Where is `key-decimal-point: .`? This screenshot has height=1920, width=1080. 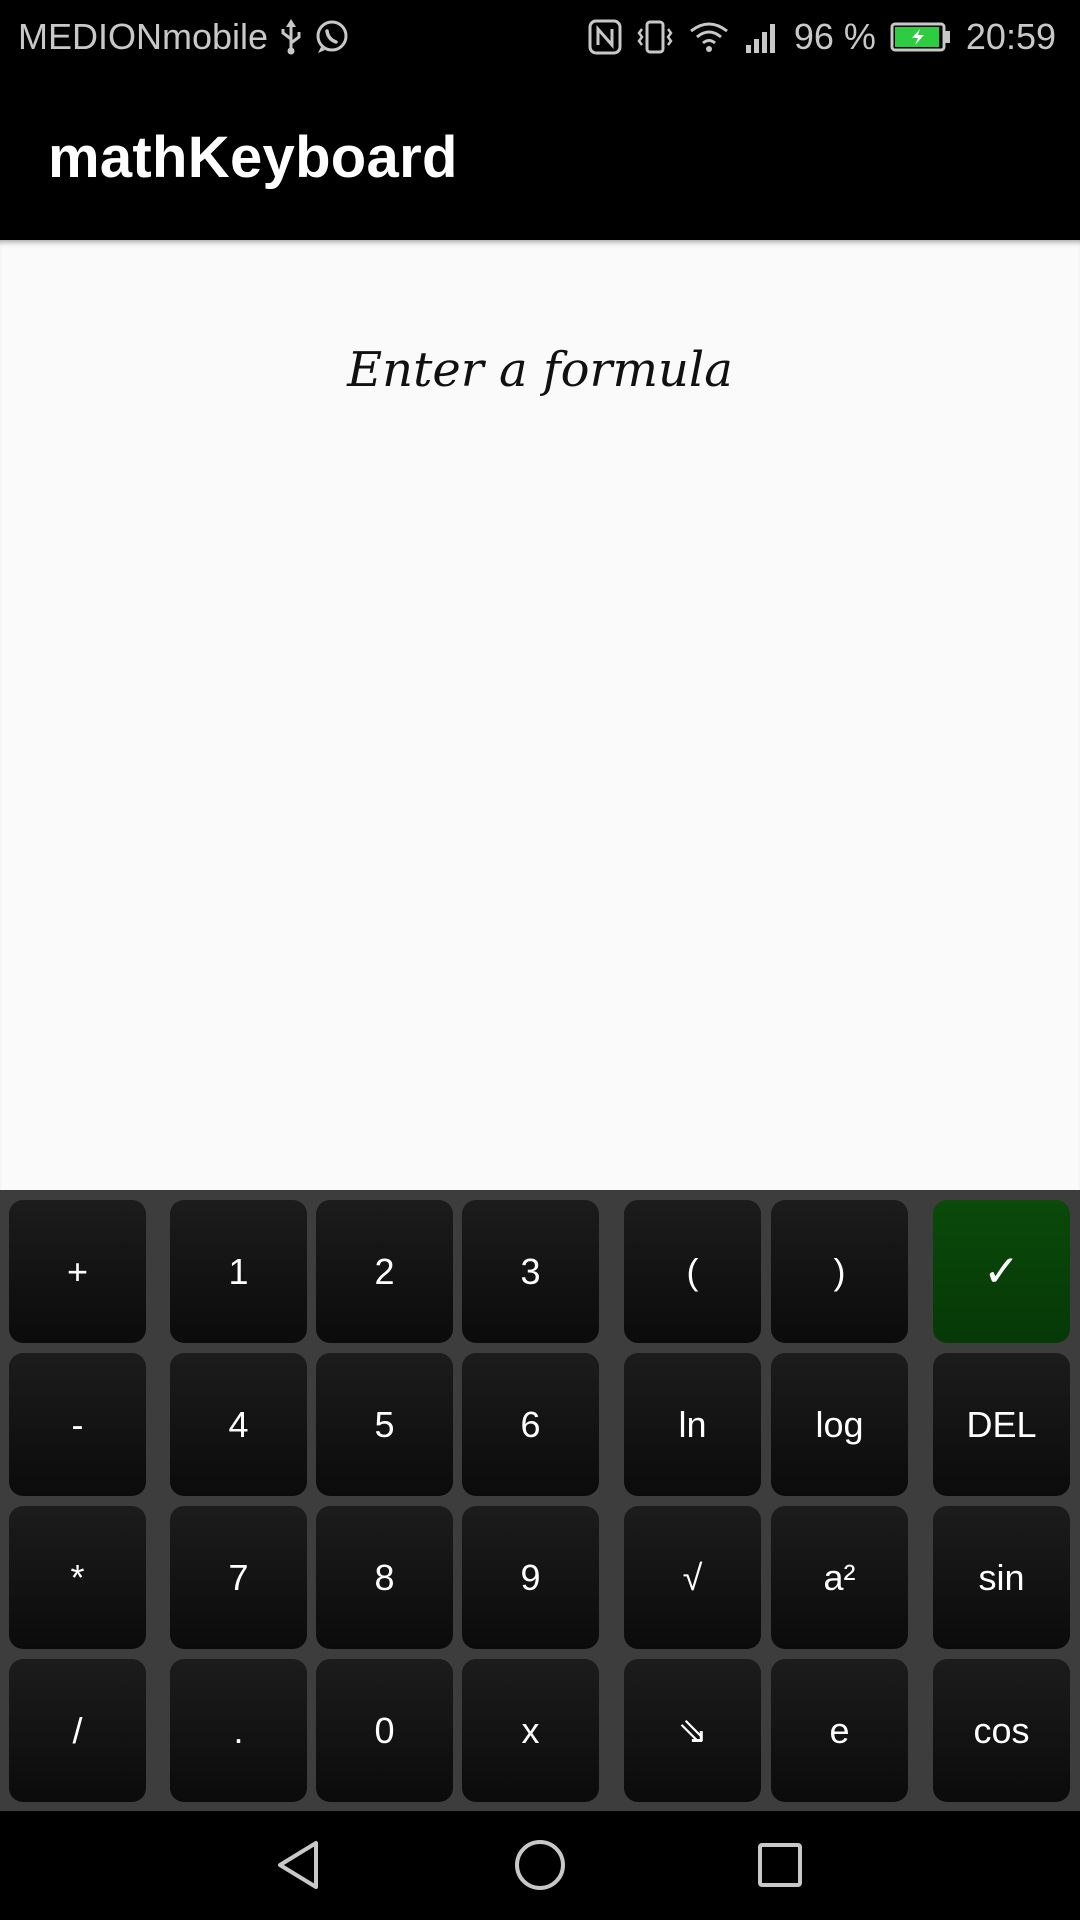 key-decimal-point: . is located at coordinates (238, 1730).